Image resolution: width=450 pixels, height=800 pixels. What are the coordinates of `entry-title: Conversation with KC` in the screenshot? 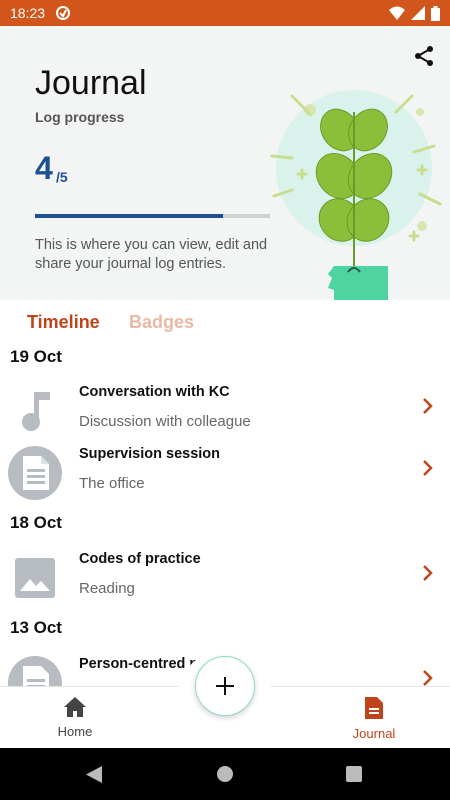 It's located at (154, 392).